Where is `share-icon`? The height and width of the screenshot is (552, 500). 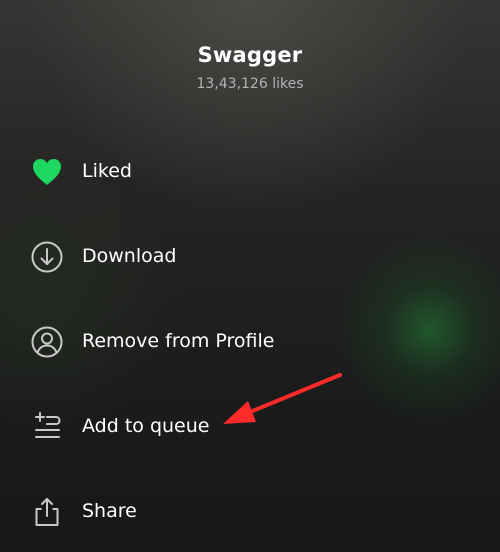
share-icon is located at coordinates (47, 512).